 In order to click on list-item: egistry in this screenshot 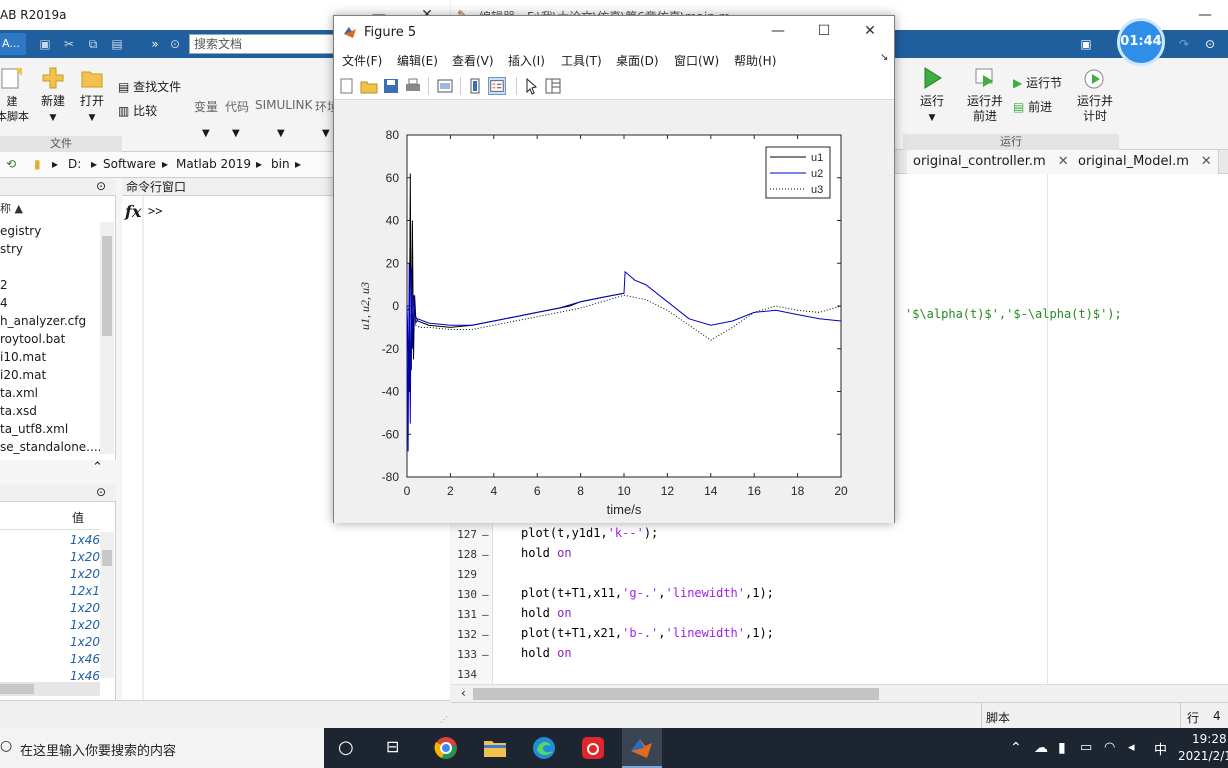, I will do `click(50, 231)`.